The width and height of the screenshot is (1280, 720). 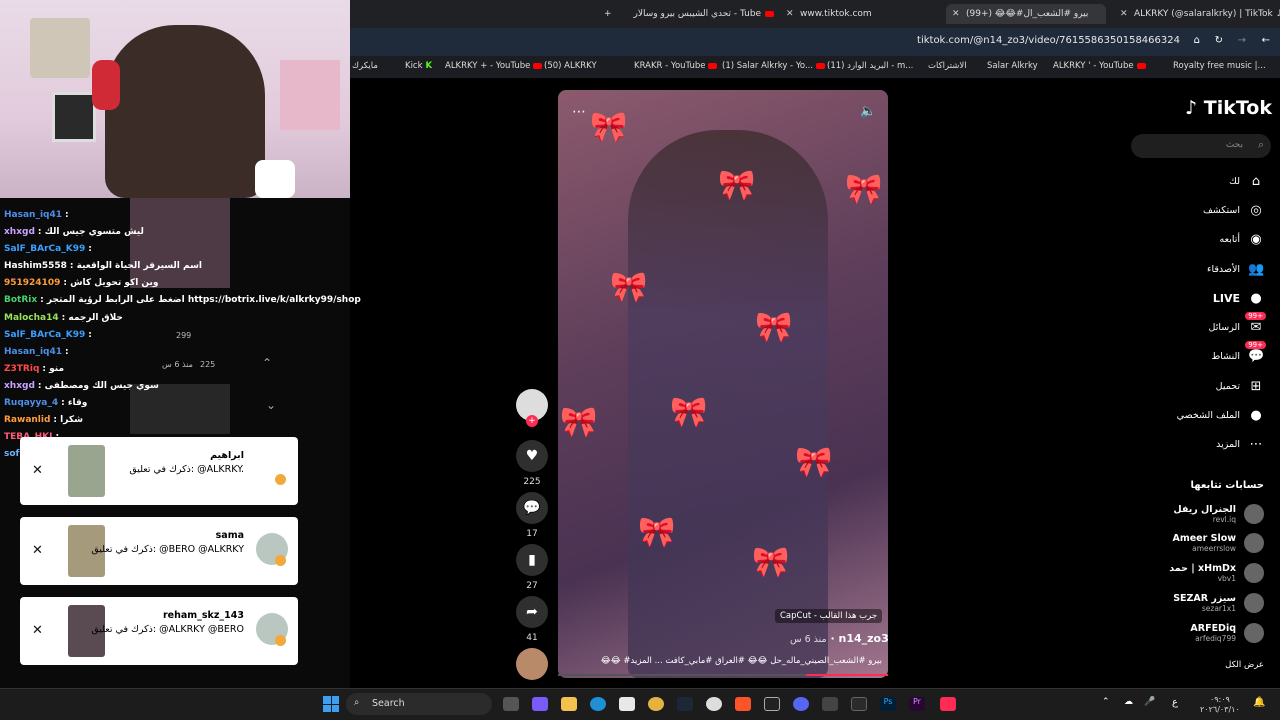 What do you see at coordinates (1201, 146) in the screenshot?
I see `search-input: بحث ⌕` at bounding box center [1201, 146].